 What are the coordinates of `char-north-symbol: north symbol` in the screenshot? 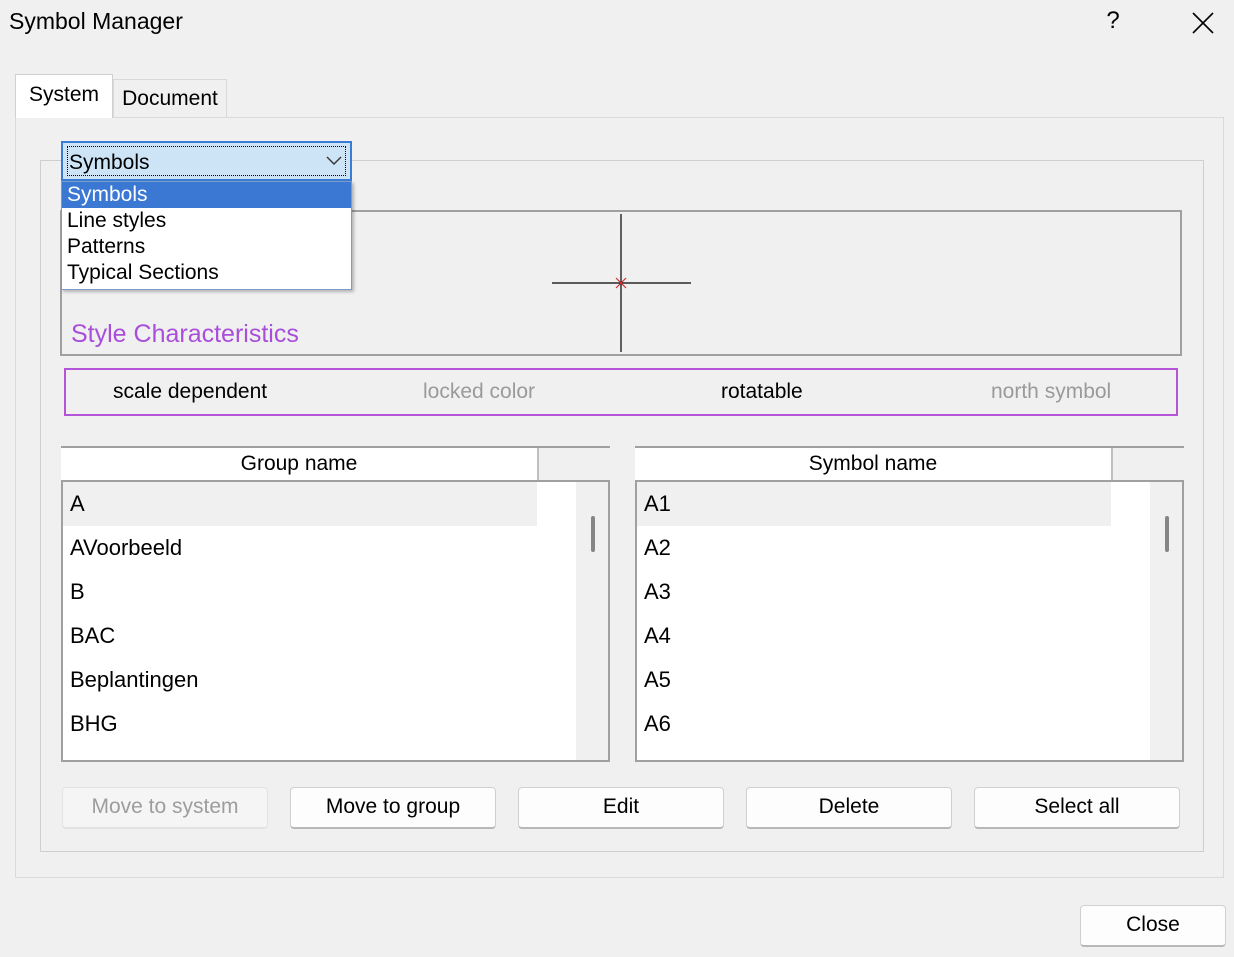 It's located at (1051, 391).